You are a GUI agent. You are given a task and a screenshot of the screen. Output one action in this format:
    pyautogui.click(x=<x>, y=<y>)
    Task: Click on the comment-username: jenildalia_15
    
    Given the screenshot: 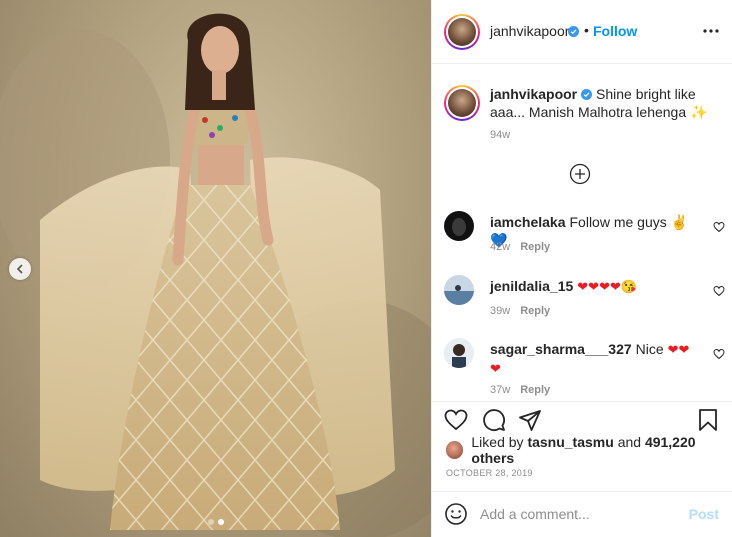 What is the action you would take?
    pyautogui.click(x=531, y=286)
    